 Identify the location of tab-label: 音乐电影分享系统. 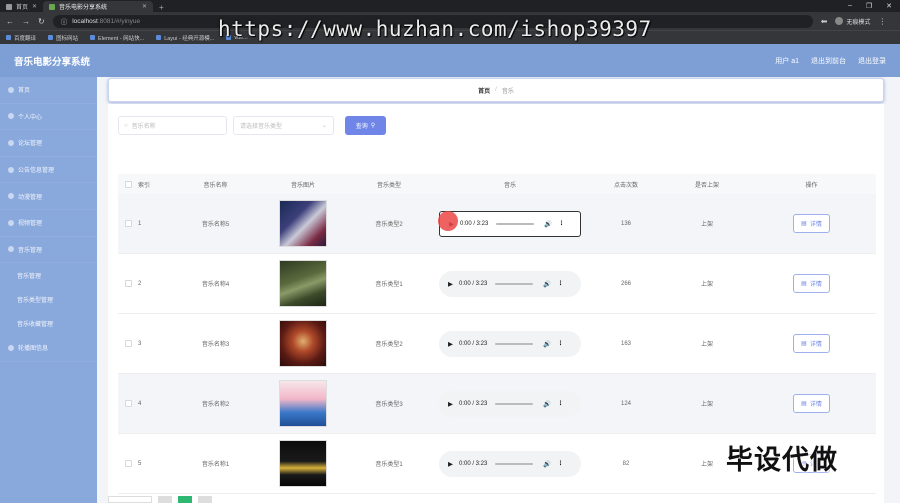
(83, 8).